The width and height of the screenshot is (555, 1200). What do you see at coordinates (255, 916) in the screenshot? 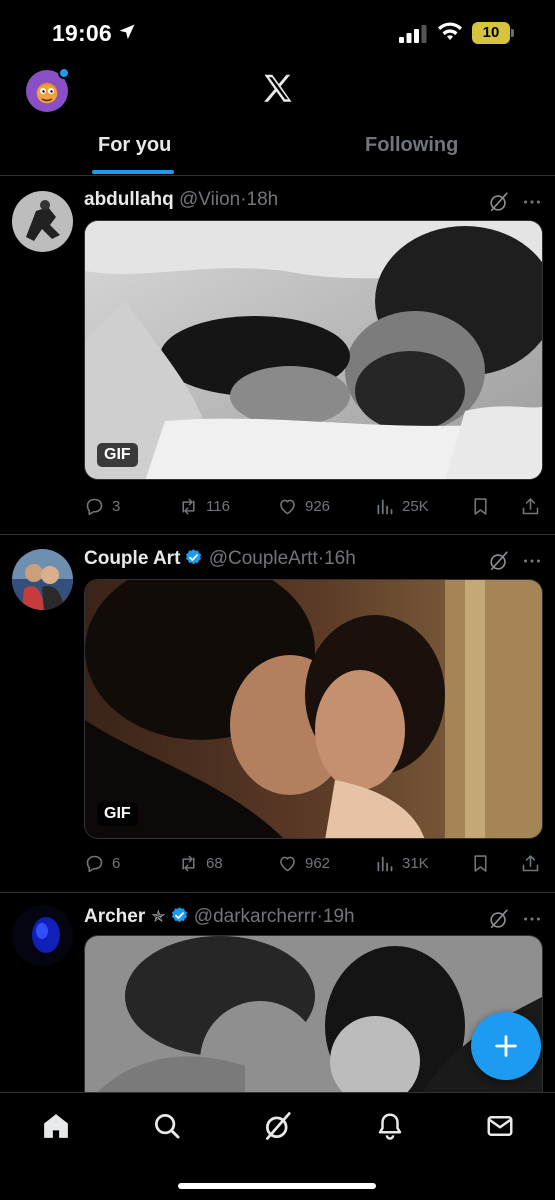
I see `author-handle: @darkarcherrr` at bounding box center [255, 916].